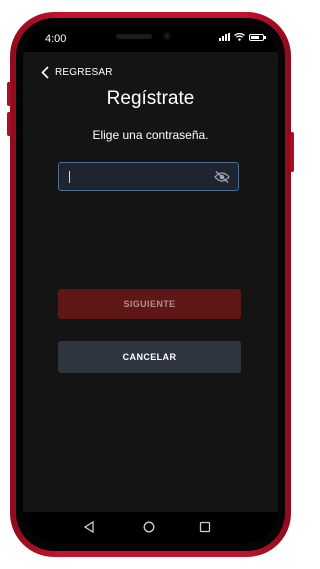 The width and height of the screenshot is (320, 569). Describe the element at coordinates (45, 72) in the screenshot. I see `chevron-left-icon` at that location.